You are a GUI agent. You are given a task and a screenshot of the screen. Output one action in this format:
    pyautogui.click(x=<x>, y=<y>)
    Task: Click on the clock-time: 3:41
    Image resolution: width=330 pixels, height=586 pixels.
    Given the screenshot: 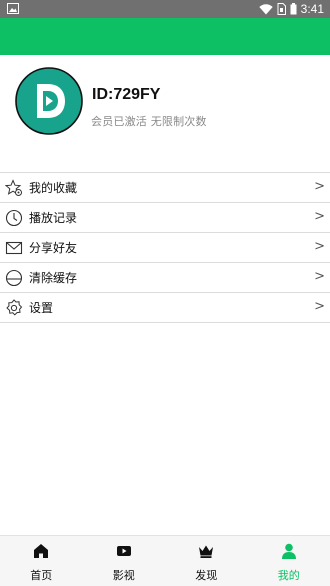 What is the action you would take?
    pyautogui.click(x=312, y=9)
    